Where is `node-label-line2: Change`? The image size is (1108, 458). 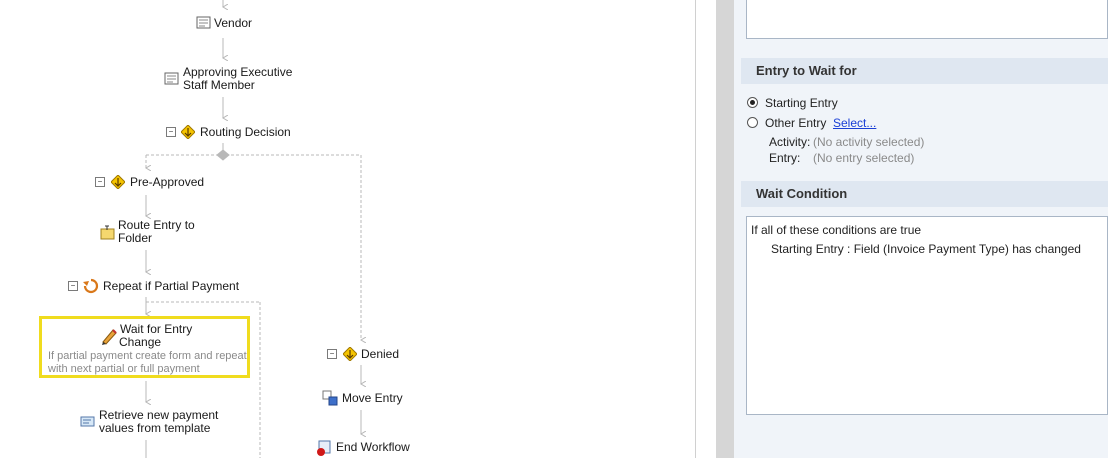 node-label-line2: Change is located at coordinates (140, 342).